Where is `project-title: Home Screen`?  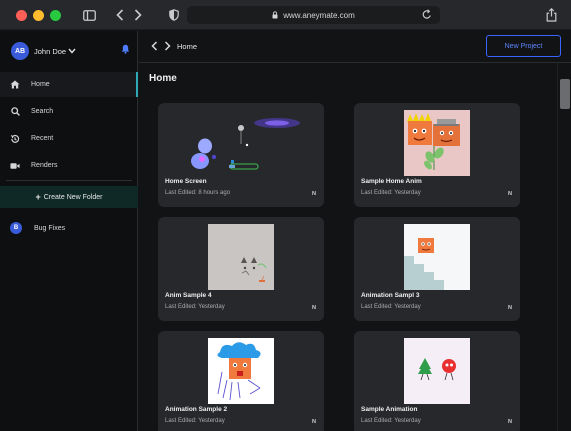
project-title: Home Screen is located at coordinates (186, 181).